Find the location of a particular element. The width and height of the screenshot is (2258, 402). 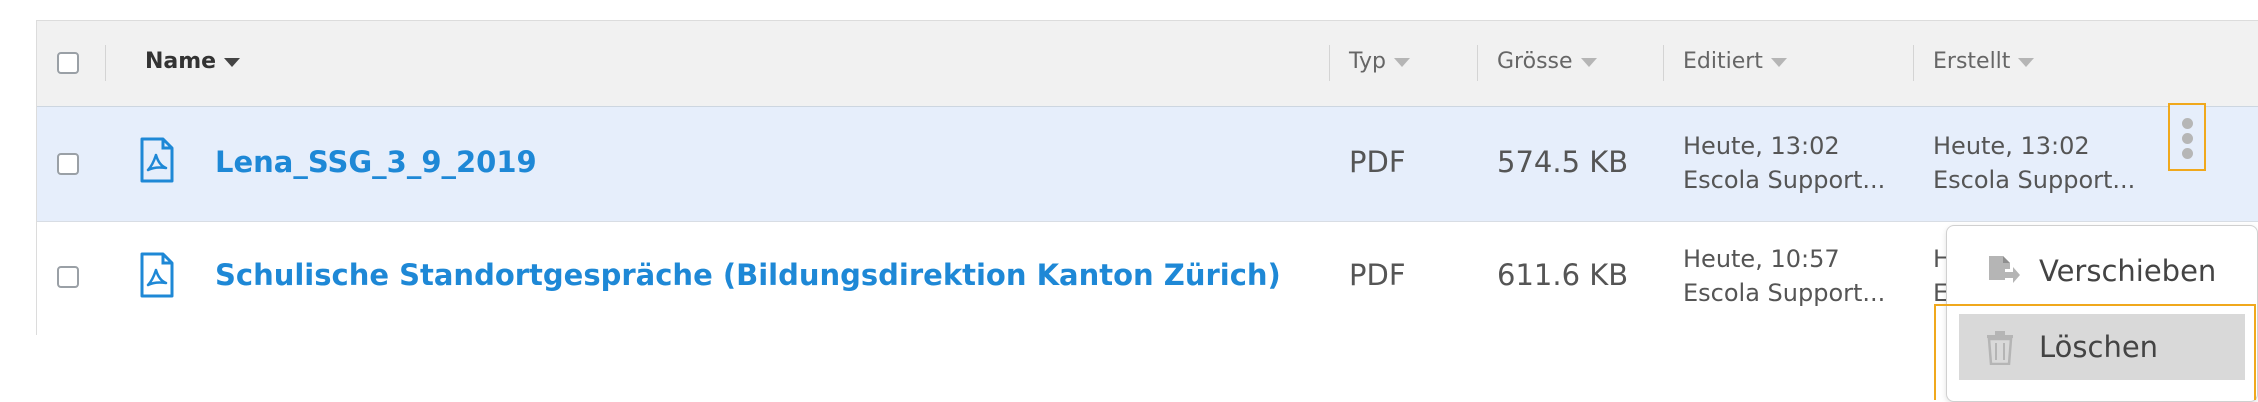

column-header-type: Typ is located at coordinates (1379, 61).